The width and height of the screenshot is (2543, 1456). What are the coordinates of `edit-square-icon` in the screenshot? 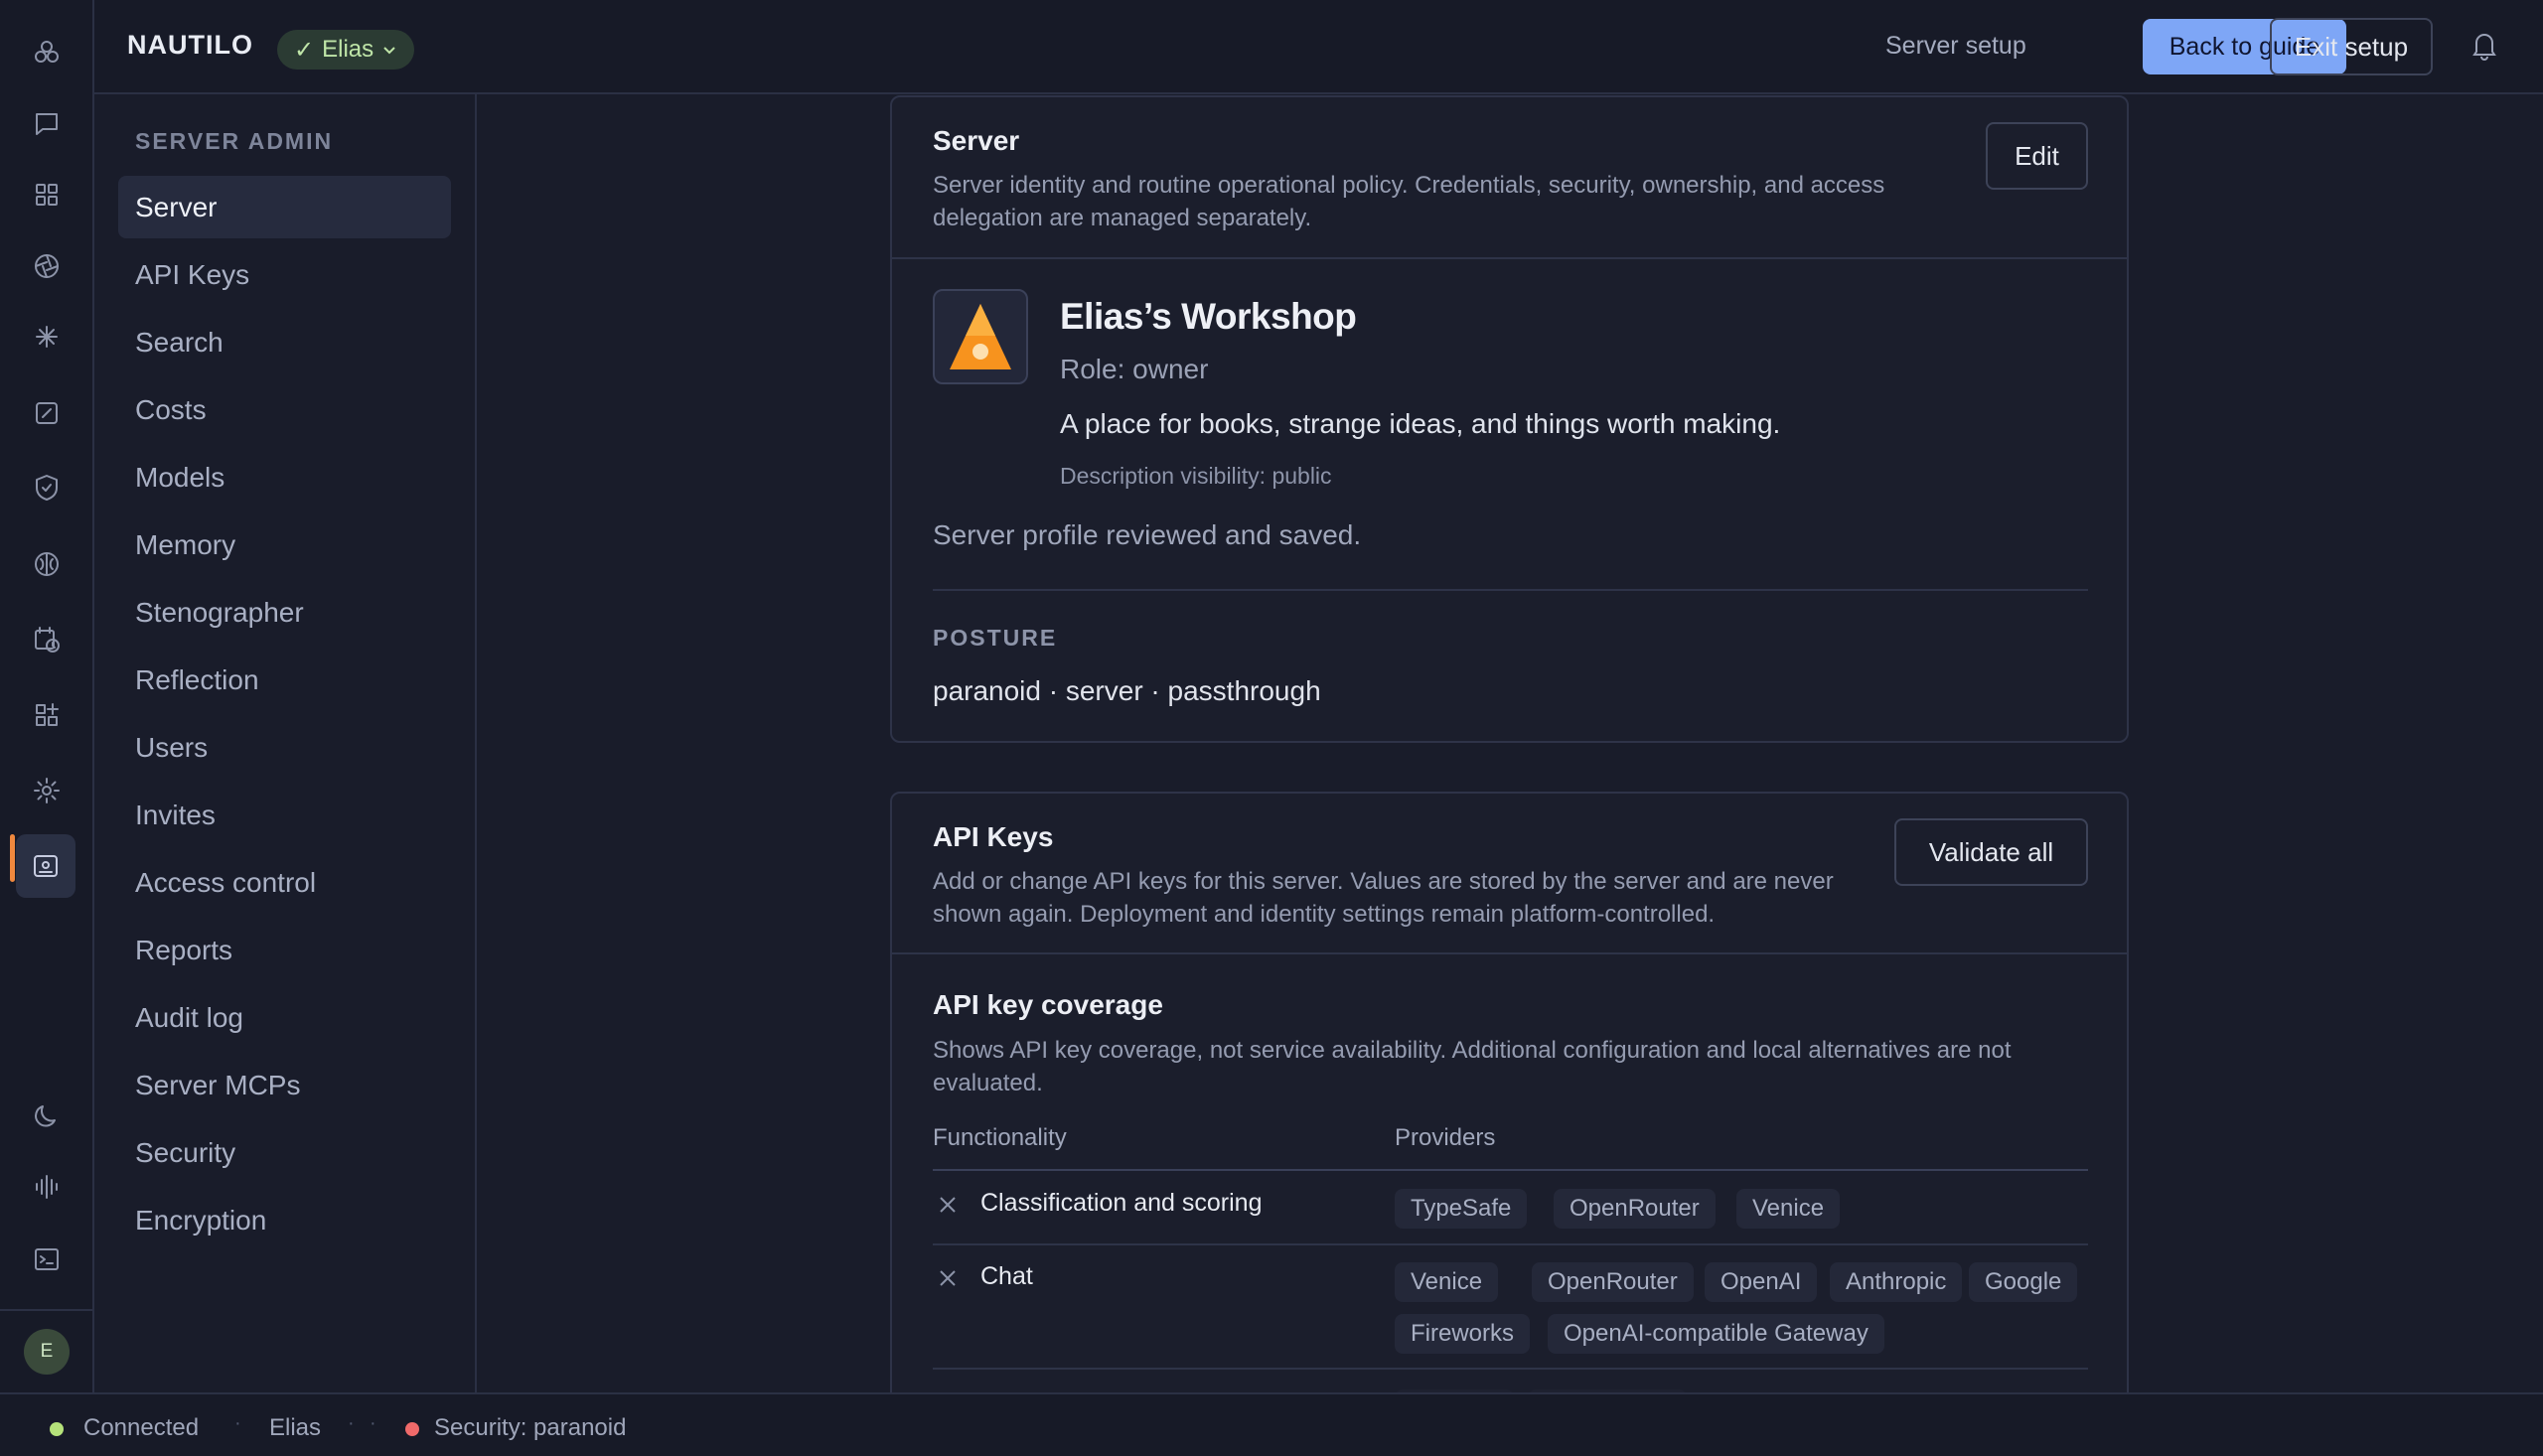 It's located at (47, 413).